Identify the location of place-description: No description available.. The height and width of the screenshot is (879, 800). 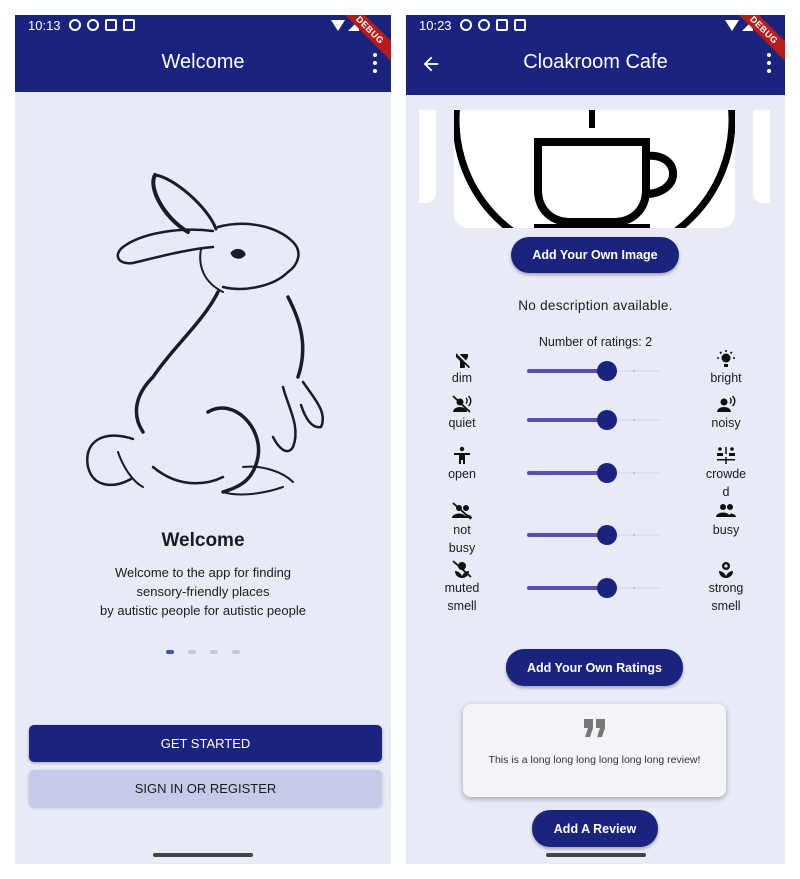
(595, 305).